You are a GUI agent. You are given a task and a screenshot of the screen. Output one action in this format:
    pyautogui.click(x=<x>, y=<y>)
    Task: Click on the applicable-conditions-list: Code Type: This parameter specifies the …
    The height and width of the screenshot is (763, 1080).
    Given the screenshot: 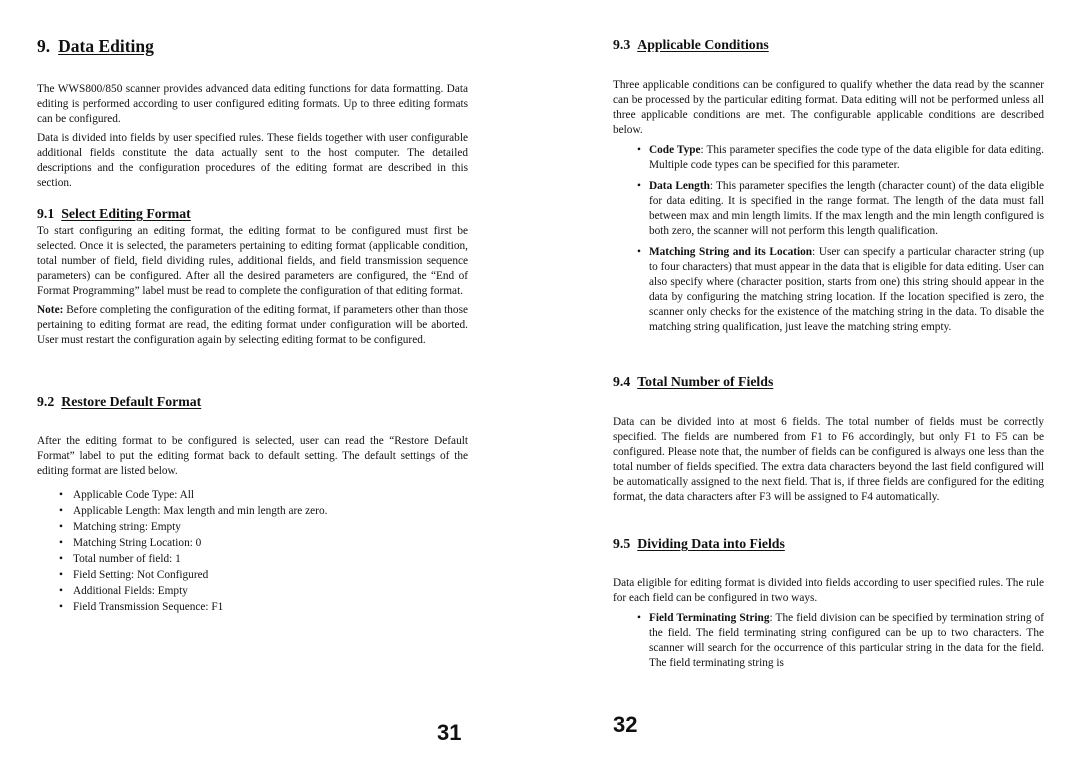 What is the action you would take?
    pyautogui.click(x=840, y=239)
    